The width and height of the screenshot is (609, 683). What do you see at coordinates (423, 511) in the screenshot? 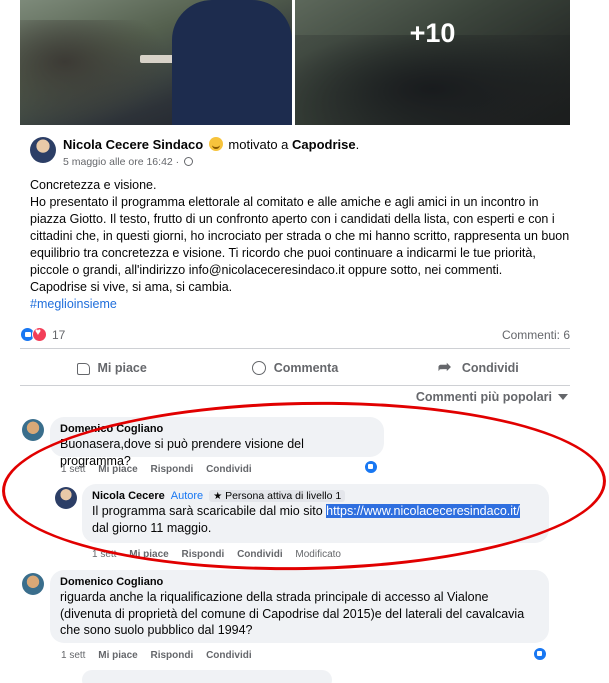
I see `website-link: https://www.nicolaceceresindaco.it/` at bounding box center [423, 511].